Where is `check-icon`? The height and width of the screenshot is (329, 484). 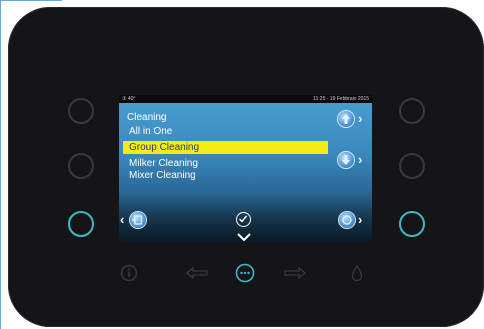 check-icon is located at coordinates (243, 219).